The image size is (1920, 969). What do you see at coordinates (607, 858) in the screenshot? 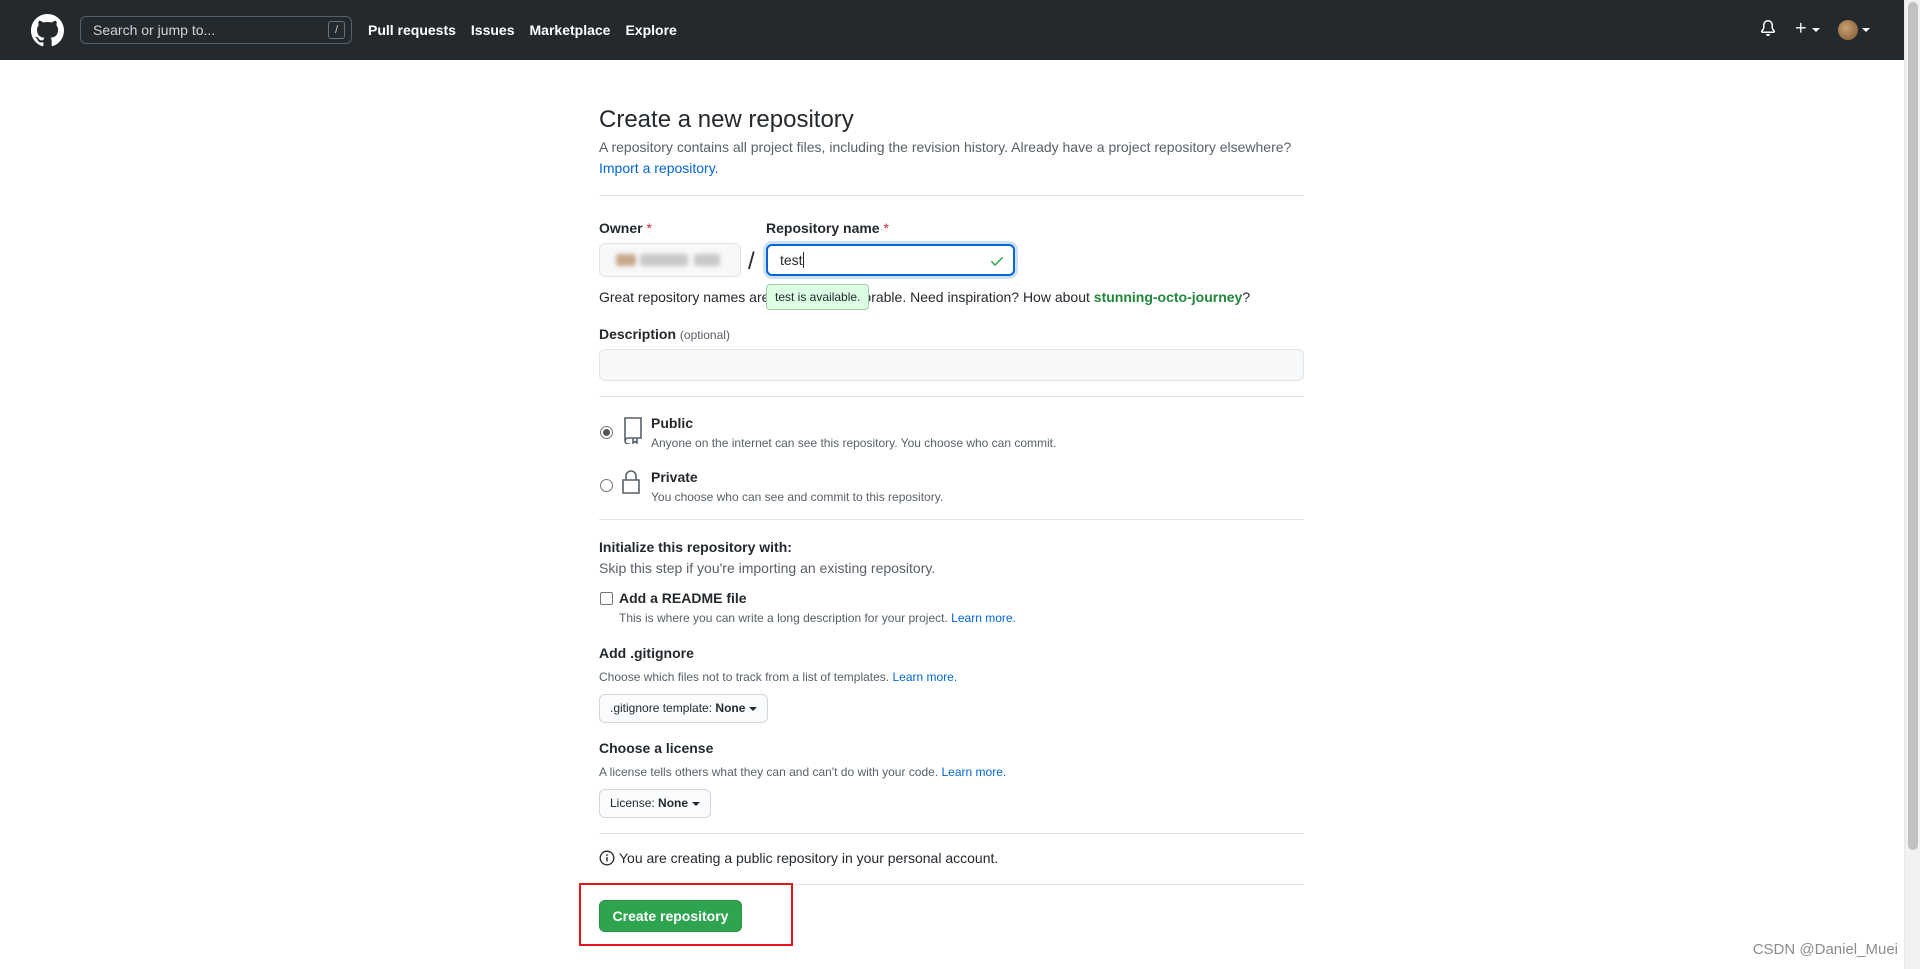
I see `info-icon` at bounding box center [607, 858].